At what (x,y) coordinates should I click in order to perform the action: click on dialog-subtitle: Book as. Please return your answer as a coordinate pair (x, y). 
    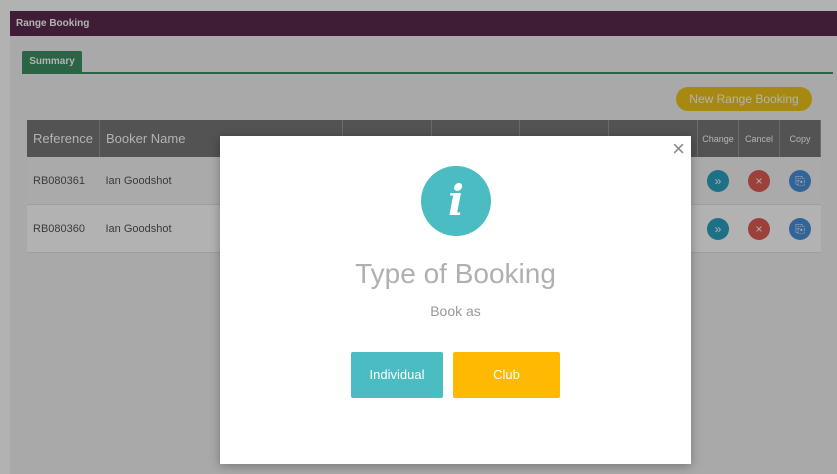
    Looking at the image, I should click on (455, 311).